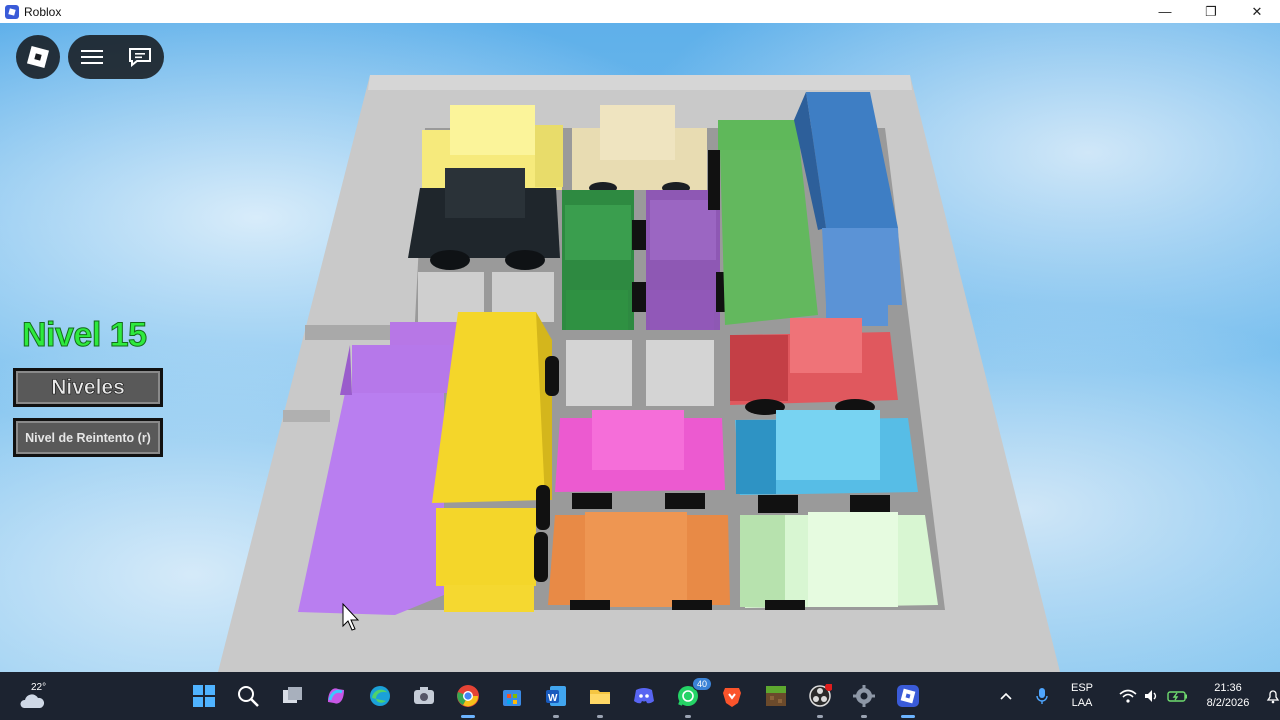 The height and width of the screenshot is (720, 1280). What do you see at coordinates (1257, 11) in the screenshot?
I see `close-button: ✕` at bounding box center [1257, 11].